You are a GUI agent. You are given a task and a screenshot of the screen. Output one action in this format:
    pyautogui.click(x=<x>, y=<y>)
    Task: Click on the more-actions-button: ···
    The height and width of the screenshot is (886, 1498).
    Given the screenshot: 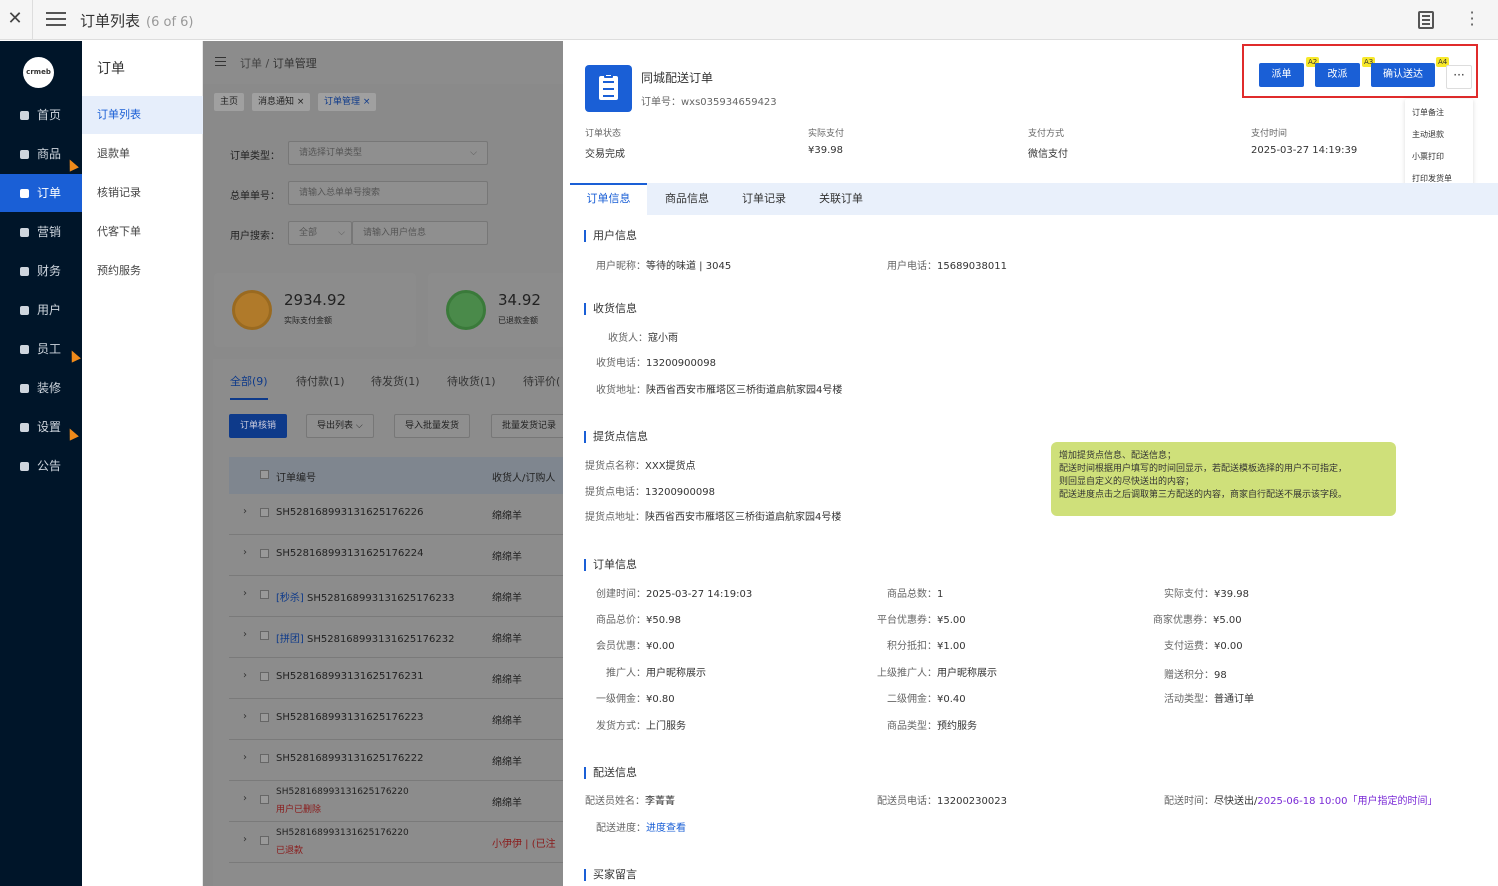 What is the action you would take?
    pyautogui.click(x=1459, y=77)
    